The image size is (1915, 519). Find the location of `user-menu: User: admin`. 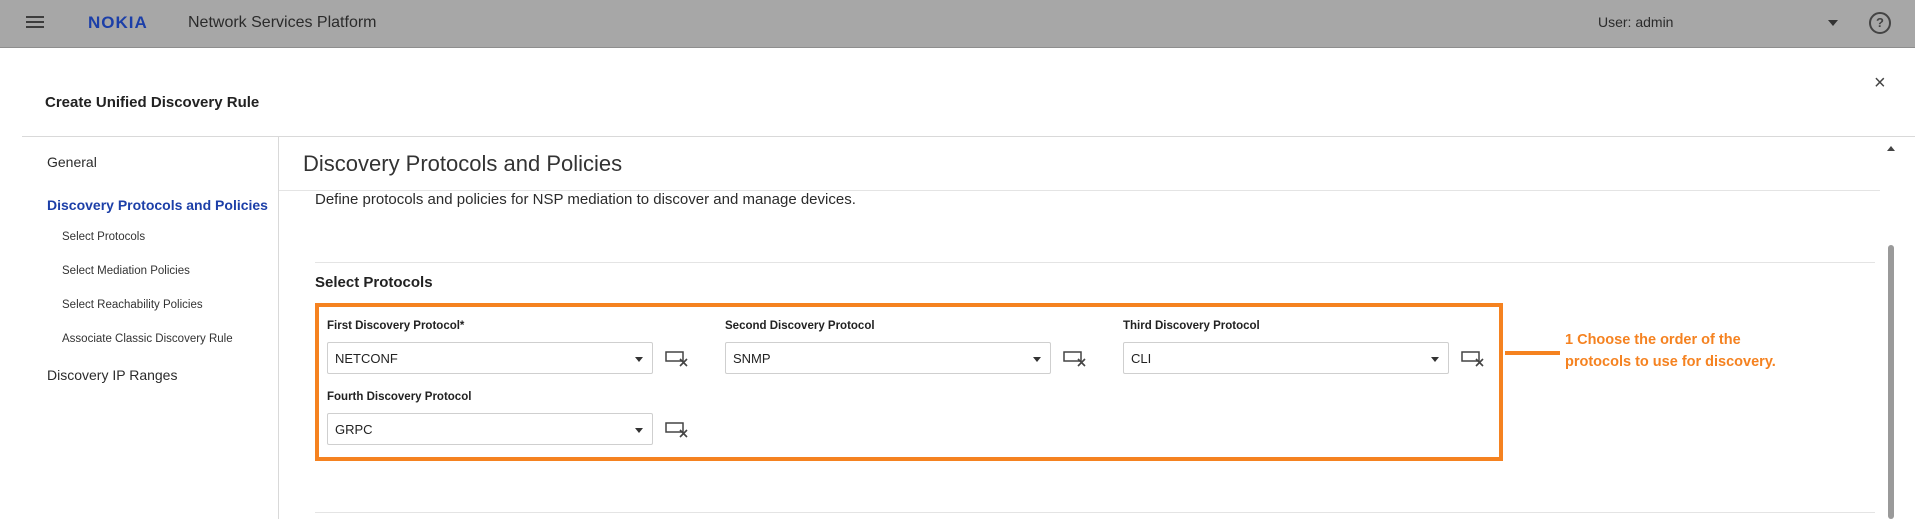

user-menu: User: admin is located at coordinates (1635, 22).